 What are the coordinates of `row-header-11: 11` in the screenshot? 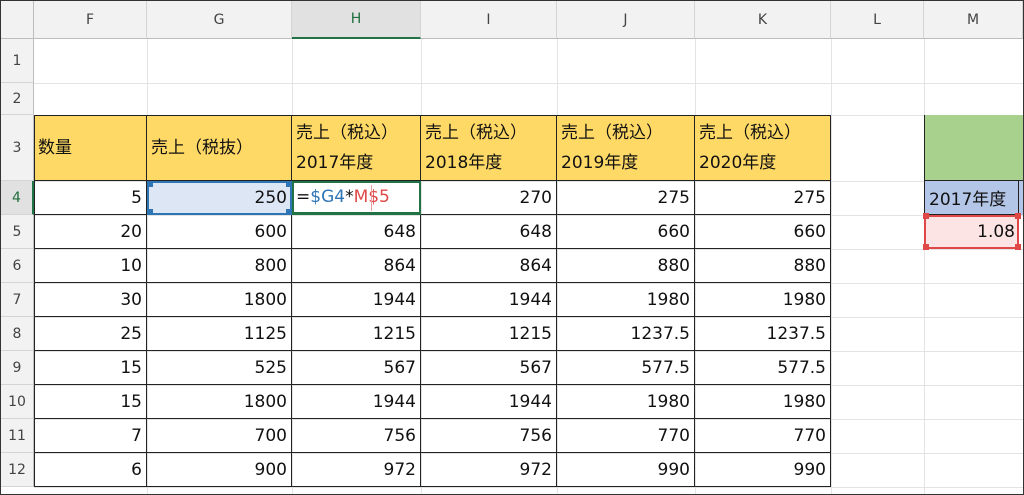 It's located at (17, 436).